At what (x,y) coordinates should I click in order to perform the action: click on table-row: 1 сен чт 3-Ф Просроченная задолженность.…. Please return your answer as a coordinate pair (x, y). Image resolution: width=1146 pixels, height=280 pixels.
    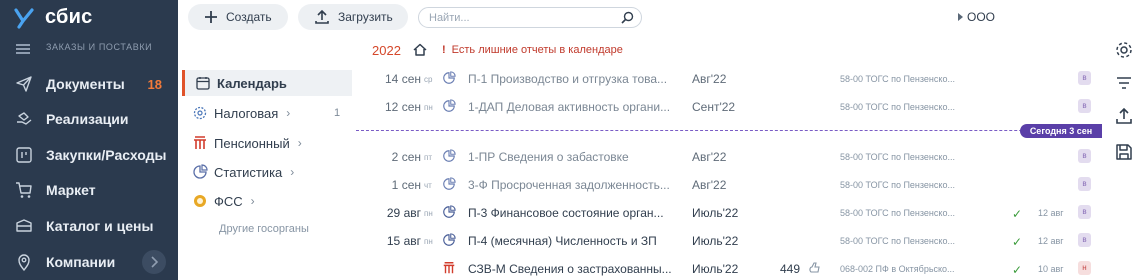
    Looking at the image, I should click on (729, 184).